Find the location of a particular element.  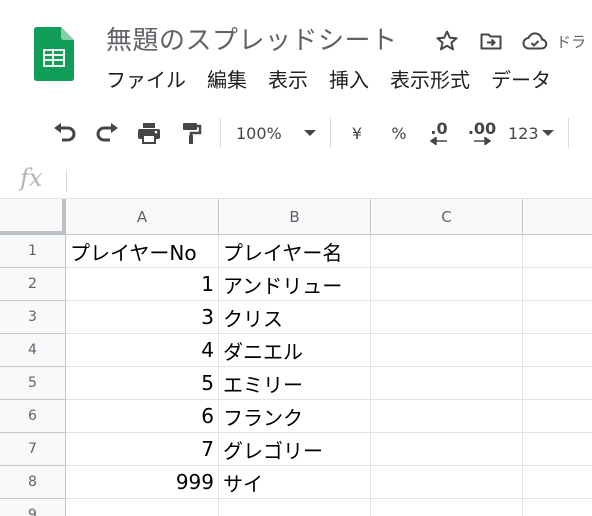

cell-a8: 999 is located at coordinates (142, 482).